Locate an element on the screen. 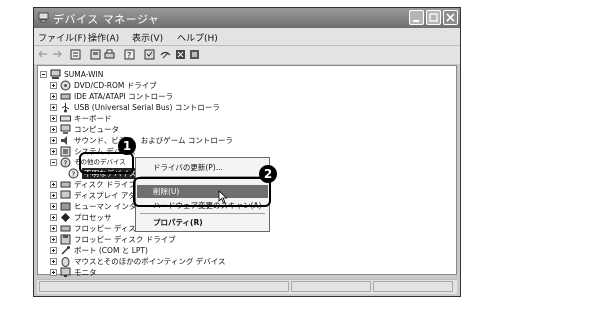 The height and width of the screenshot is (310, 595). usb-icon is located at coordinates (65, 108).